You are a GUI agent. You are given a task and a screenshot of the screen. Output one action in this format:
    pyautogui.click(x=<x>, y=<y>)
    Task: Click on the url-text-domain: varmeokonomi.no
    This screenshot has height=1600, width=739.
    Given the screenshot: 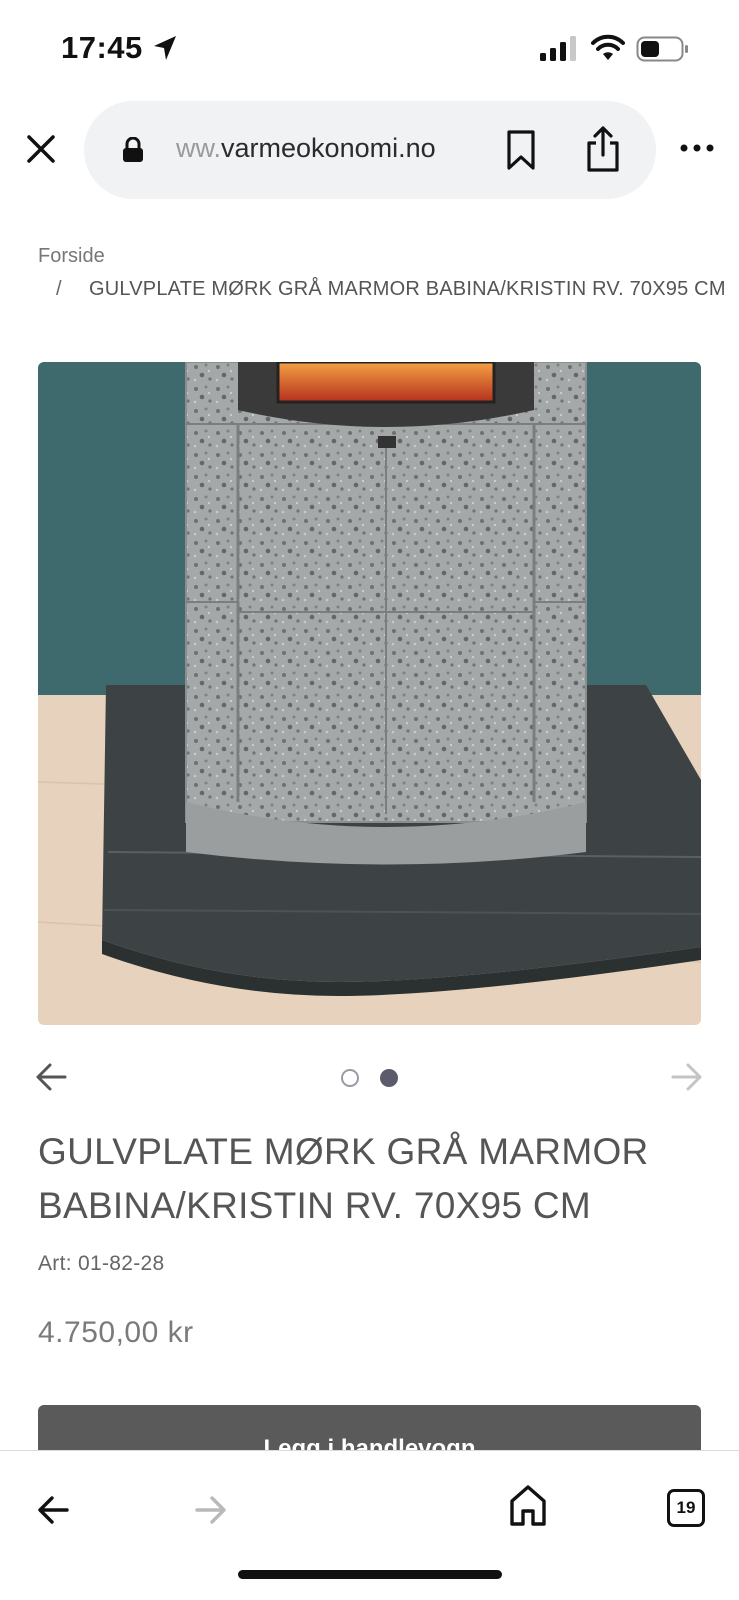 What is the action you would take?
    pyautogui.click(x=328, y=148)
    